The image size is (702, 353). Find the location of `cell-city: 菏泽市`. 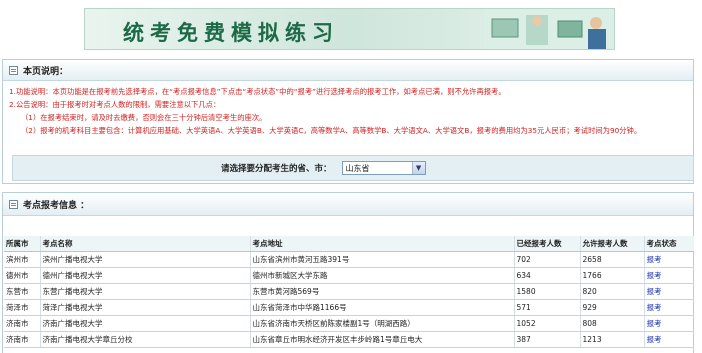

cell-city: 菏泽市 is located at coordinates (22, 307).